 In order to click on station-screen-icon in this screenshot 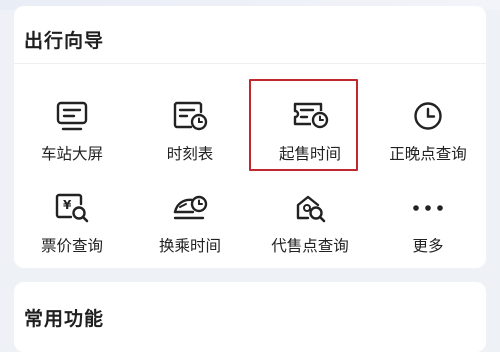, I will do `click(72, 116)`.